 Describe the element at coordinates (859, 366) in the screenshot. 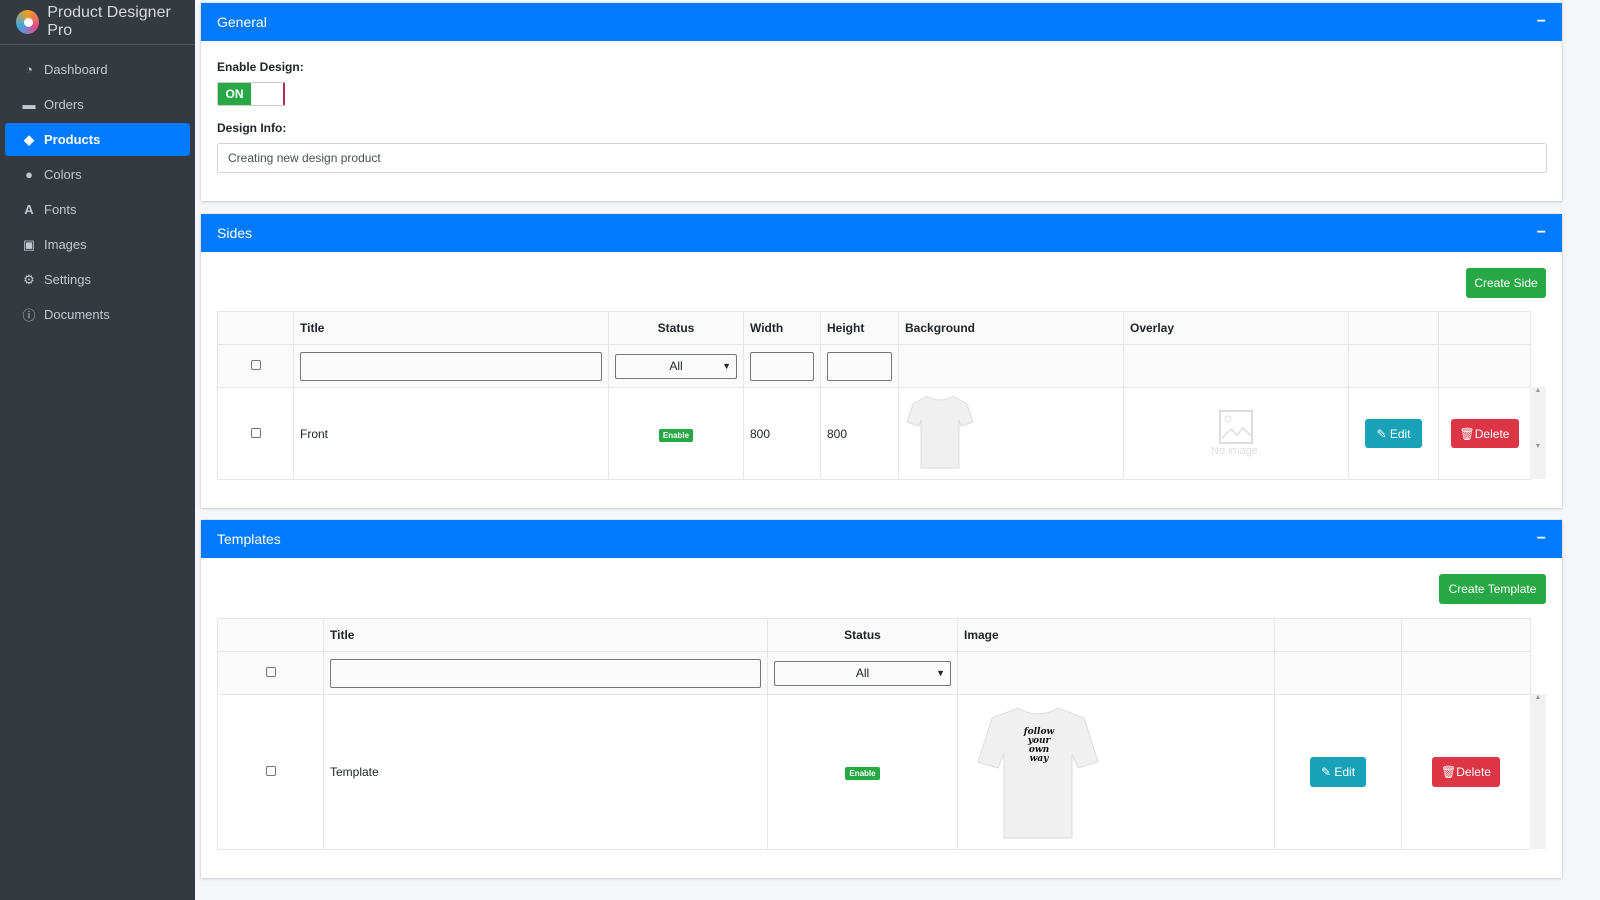

I see `height-filter-input` at that location.